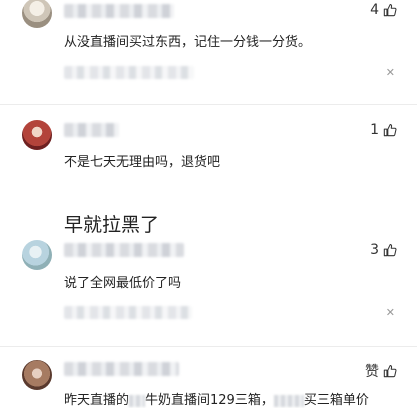  Describe the element at coordinates (216, 398) in the screenshot. I see `comment-text: 昨天直播的 牛奶直播间129三箱， 买三箱单价` at that location.